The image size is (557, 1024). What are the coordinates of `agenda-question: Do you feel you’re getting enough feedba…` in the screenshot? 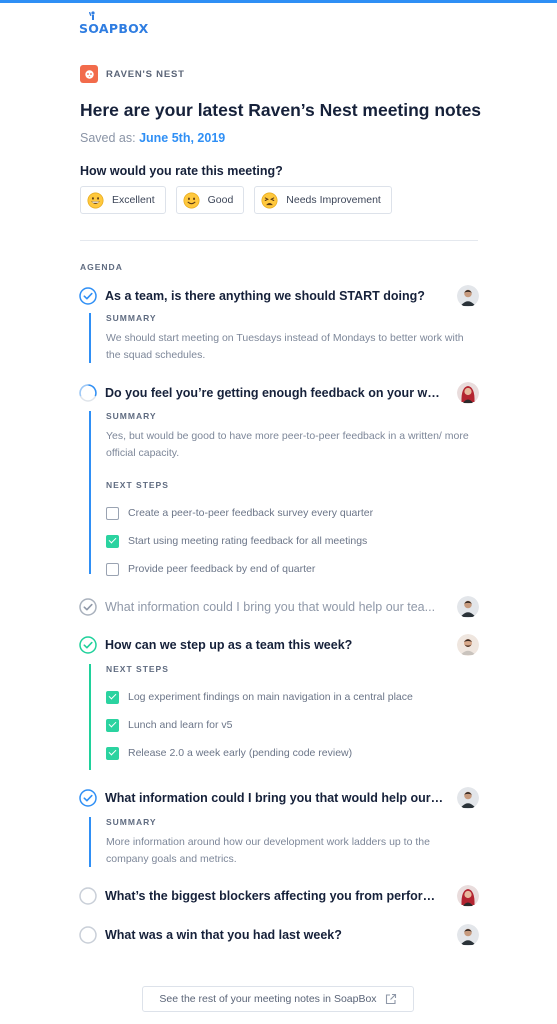 It's located at (275, 393).